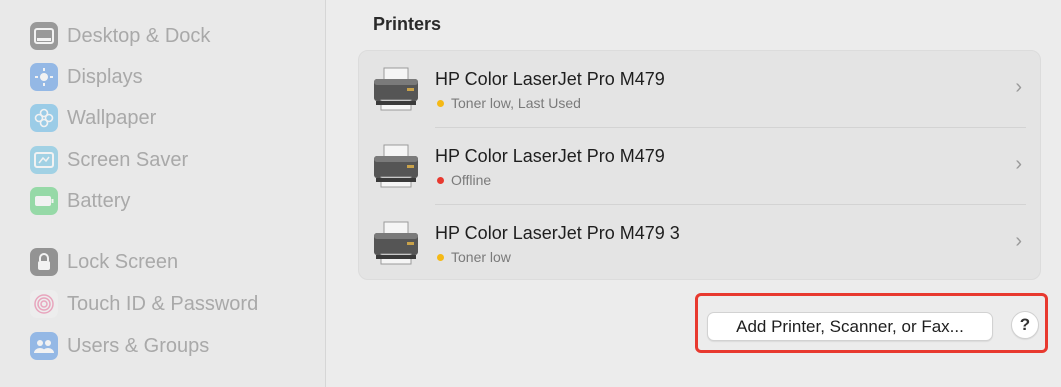  Describe the element at coordinates (139, 35) in the screenshot. I see `sidebar-item-label: Desktop & Dock` at that location.